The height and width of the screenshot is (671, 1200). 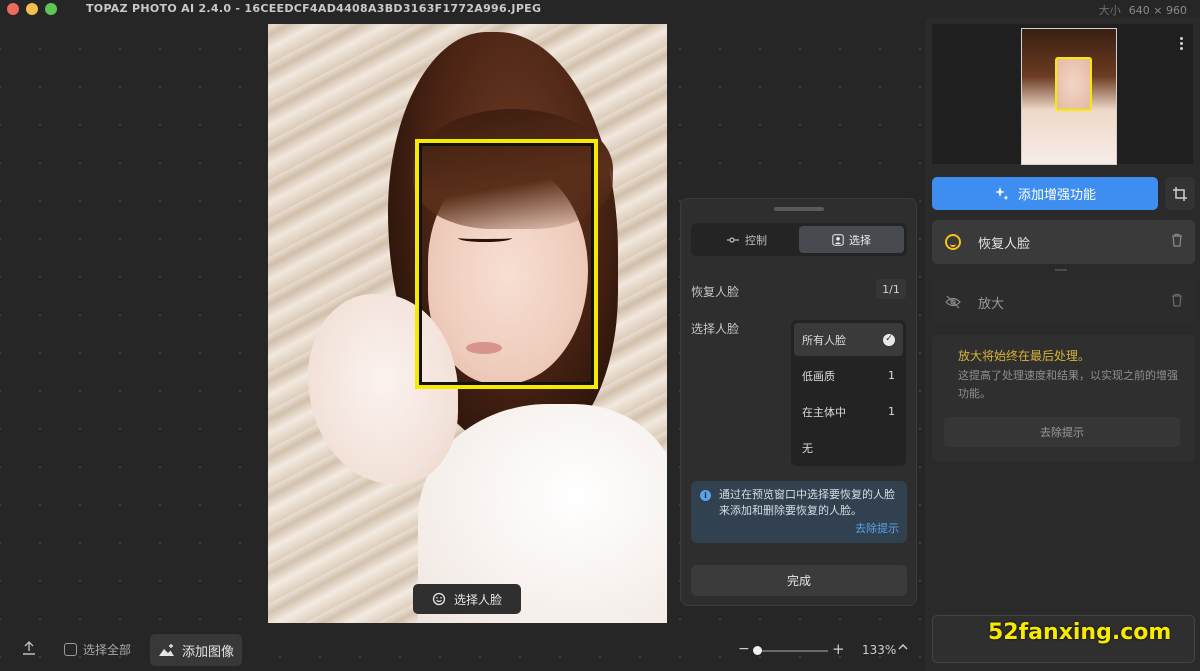 What do you see at coordinates (848, 447) in the screenshot?
I see `face-option-none: 无` at bounding box center [848, 447].